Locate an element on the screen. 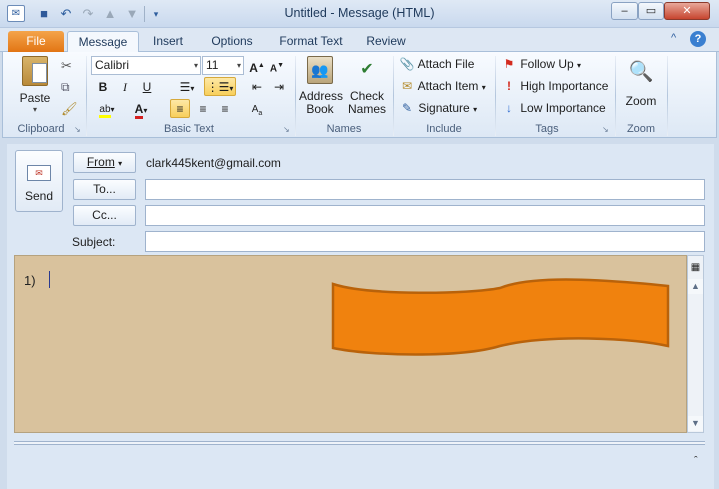 The height and width of the screenshot is (489, 719). high-importance-label: High Importance is located at coordinates (564, 86).